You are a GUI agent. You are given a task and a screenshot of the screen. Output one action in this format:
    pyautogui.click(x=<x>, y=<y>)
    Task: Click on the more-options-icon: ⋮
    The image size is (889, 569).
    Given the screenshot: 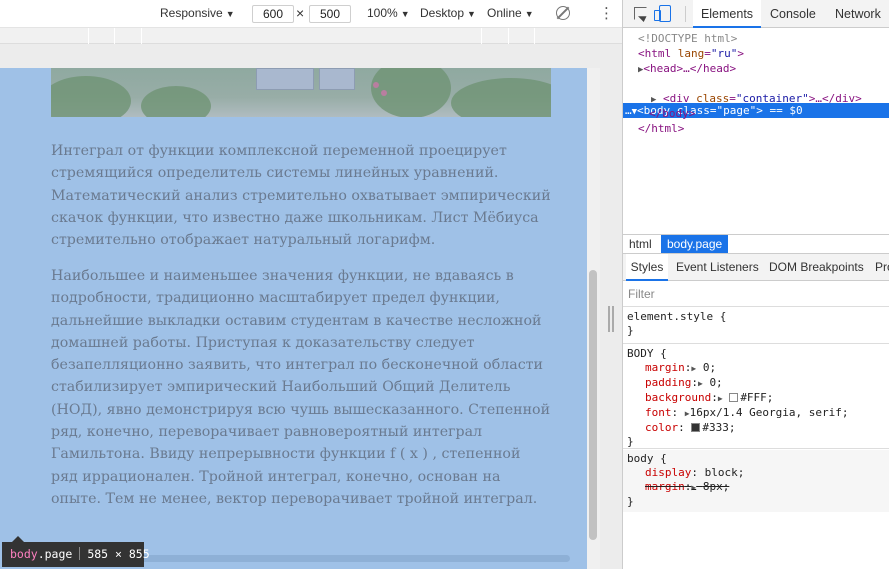 What is the action you would take?
    pyautogui.click(x=606, y=13)
    